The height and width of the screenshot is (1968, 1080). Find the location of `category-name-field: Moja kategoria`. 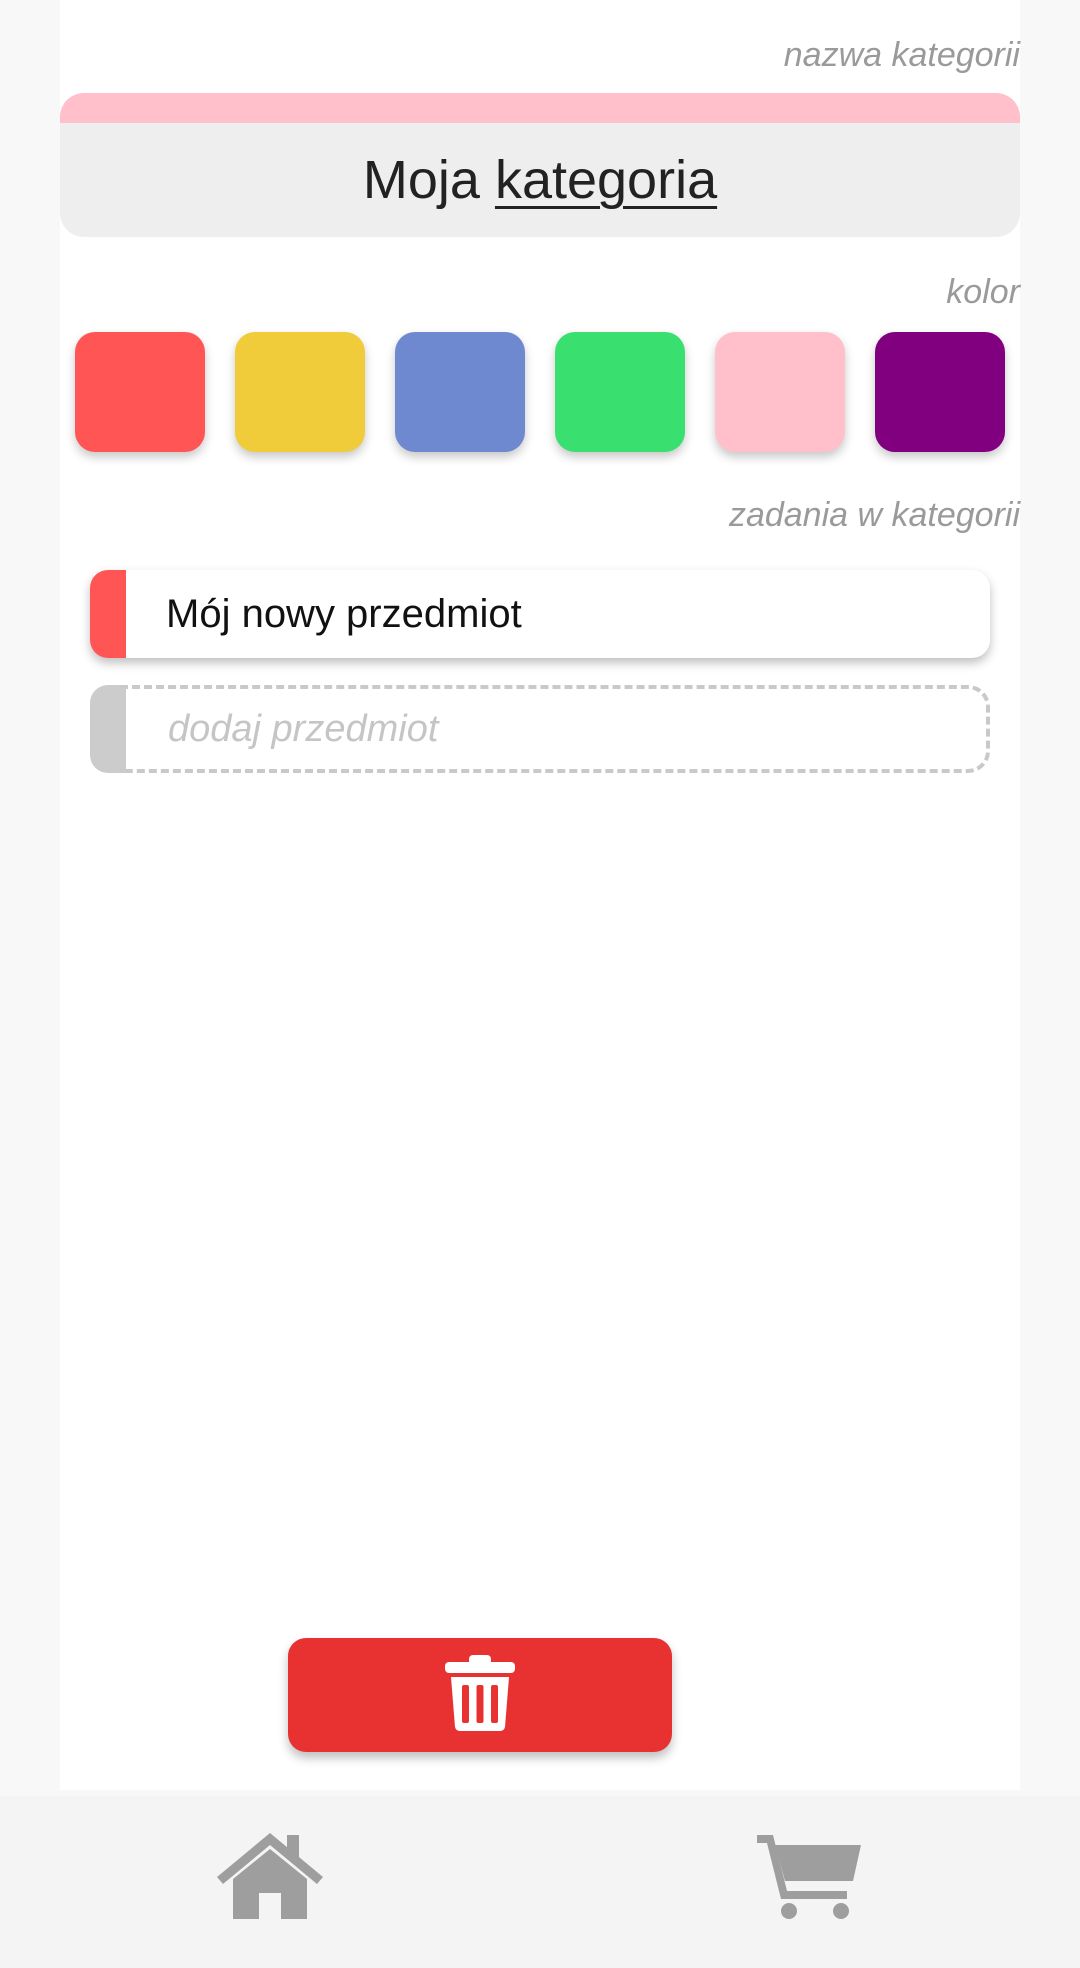

category-name-field: Moja kategoria is located at coordinates (540, 165).